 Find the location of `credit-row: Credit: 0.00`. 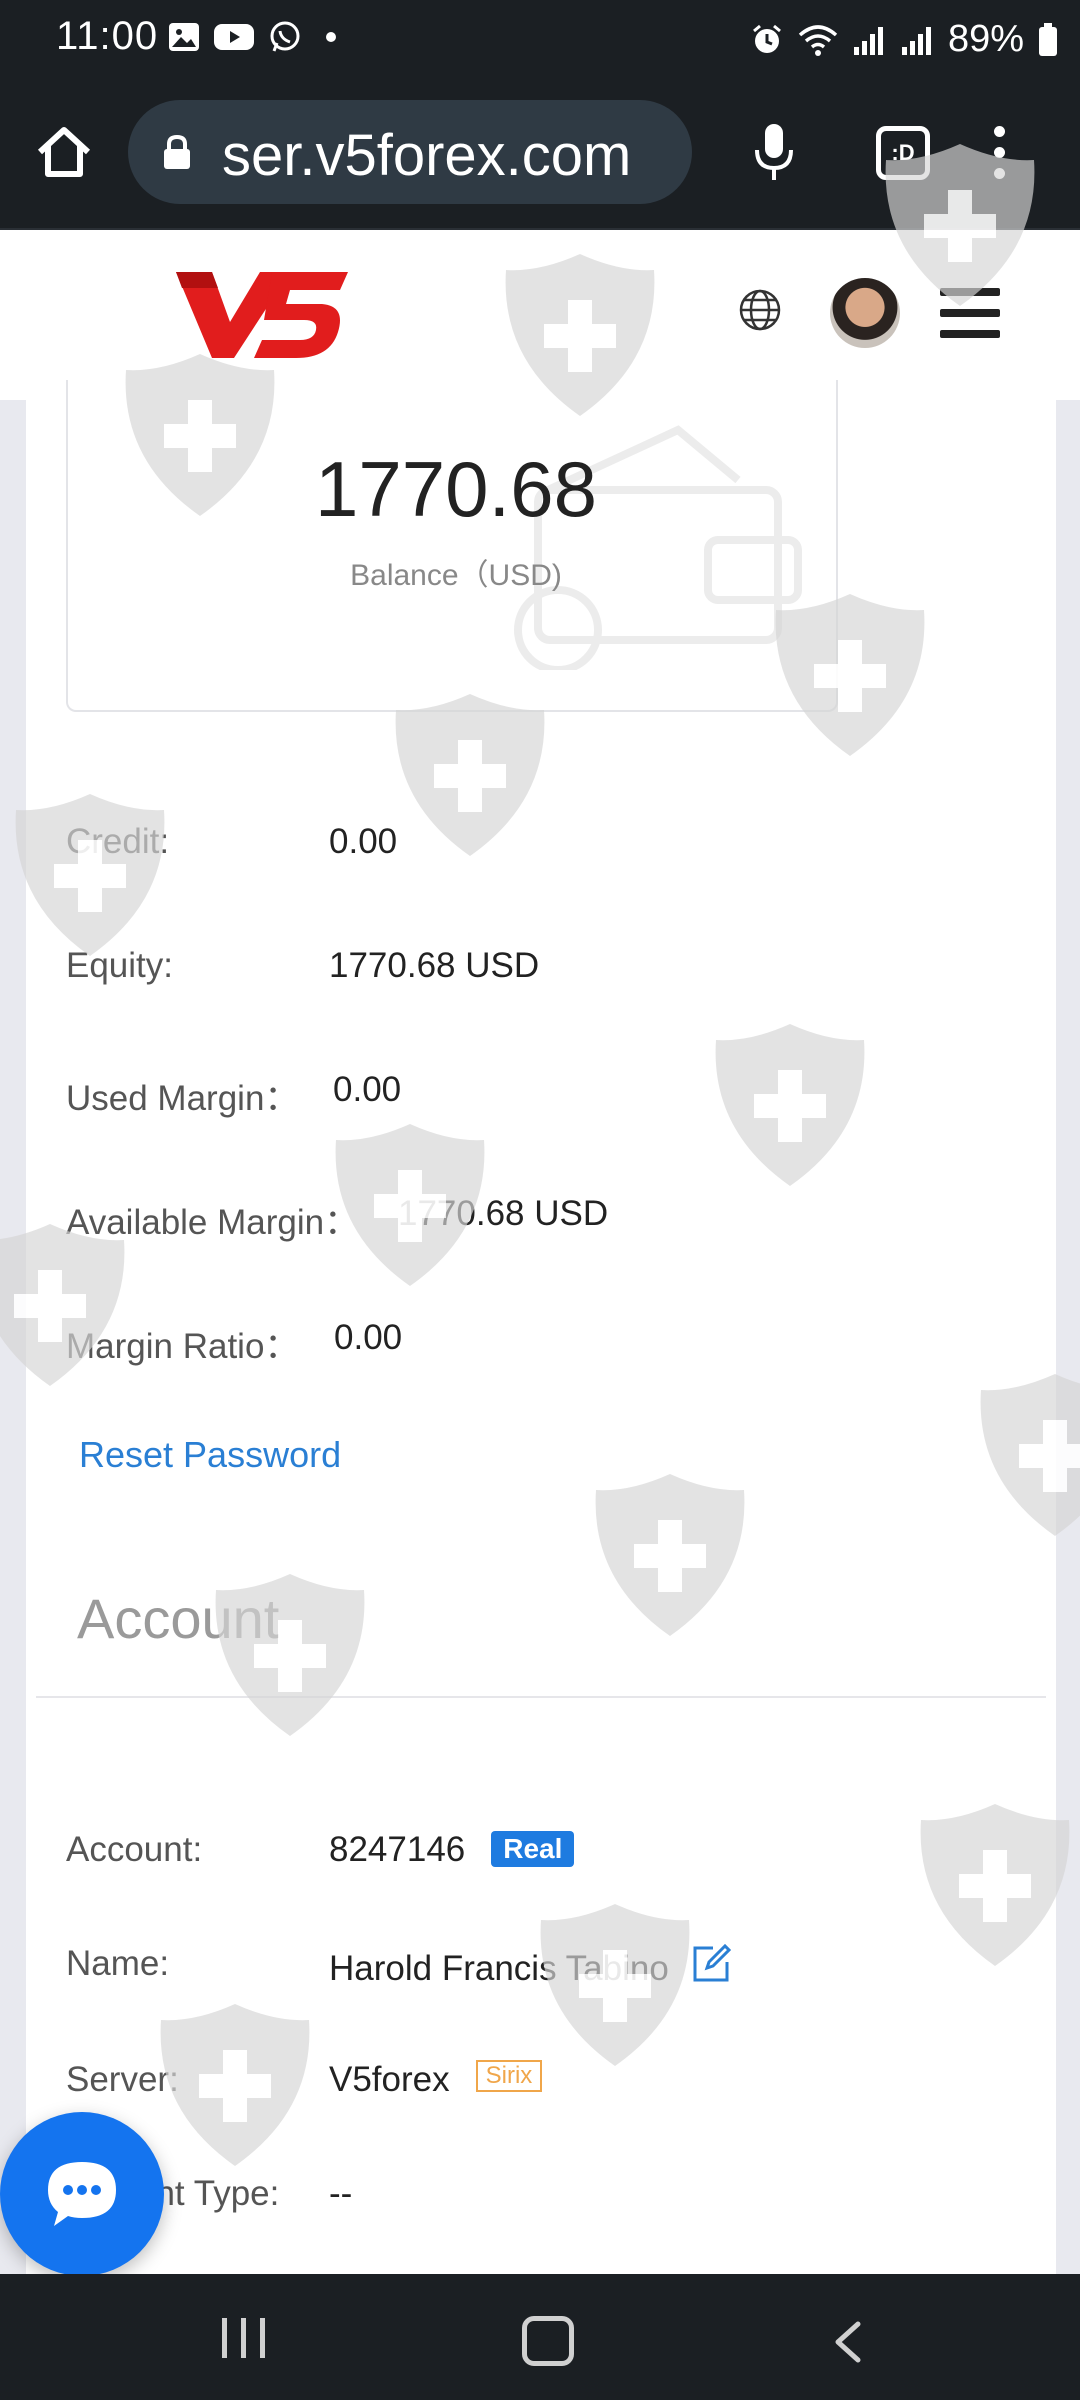

credit-row: Credit: 0.00 is located at coordinates (231, 842).